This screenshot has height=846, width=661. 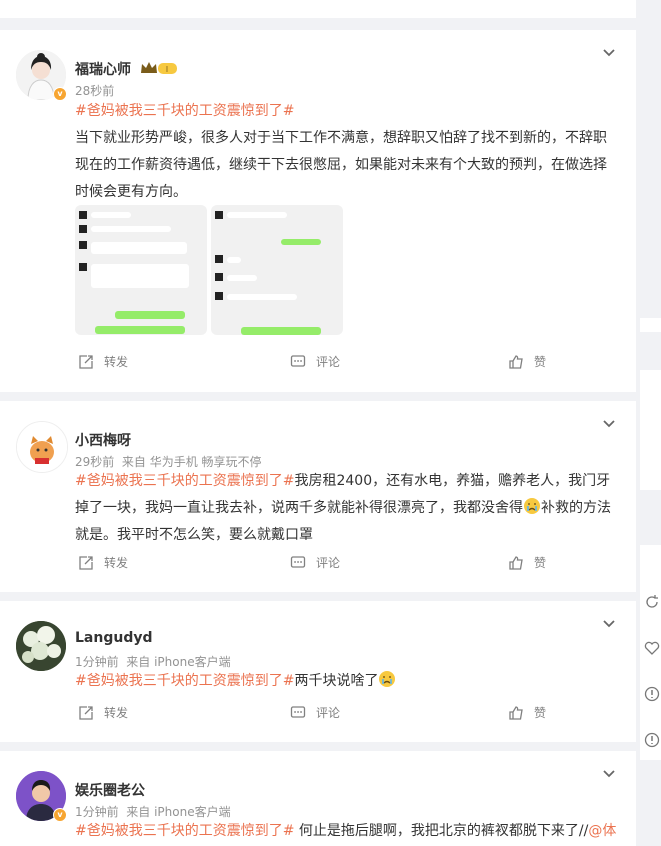 What do you see at coordinates (103, 69) in the screenshot?
I see `author-name: 福瑞心师` at bounding box center [103, 69].